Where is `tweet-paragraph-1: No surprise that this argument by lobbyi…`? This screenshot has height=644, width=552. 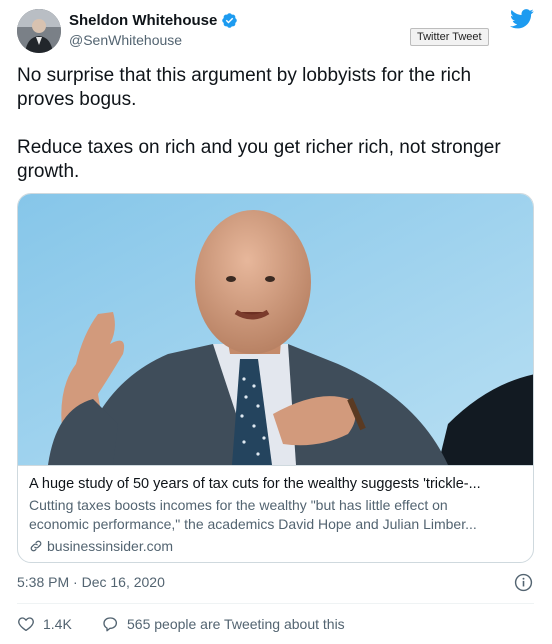 tweet-paragraph-1: No surprise that this argument by lobbyi… is located at coordinates (244, 87).